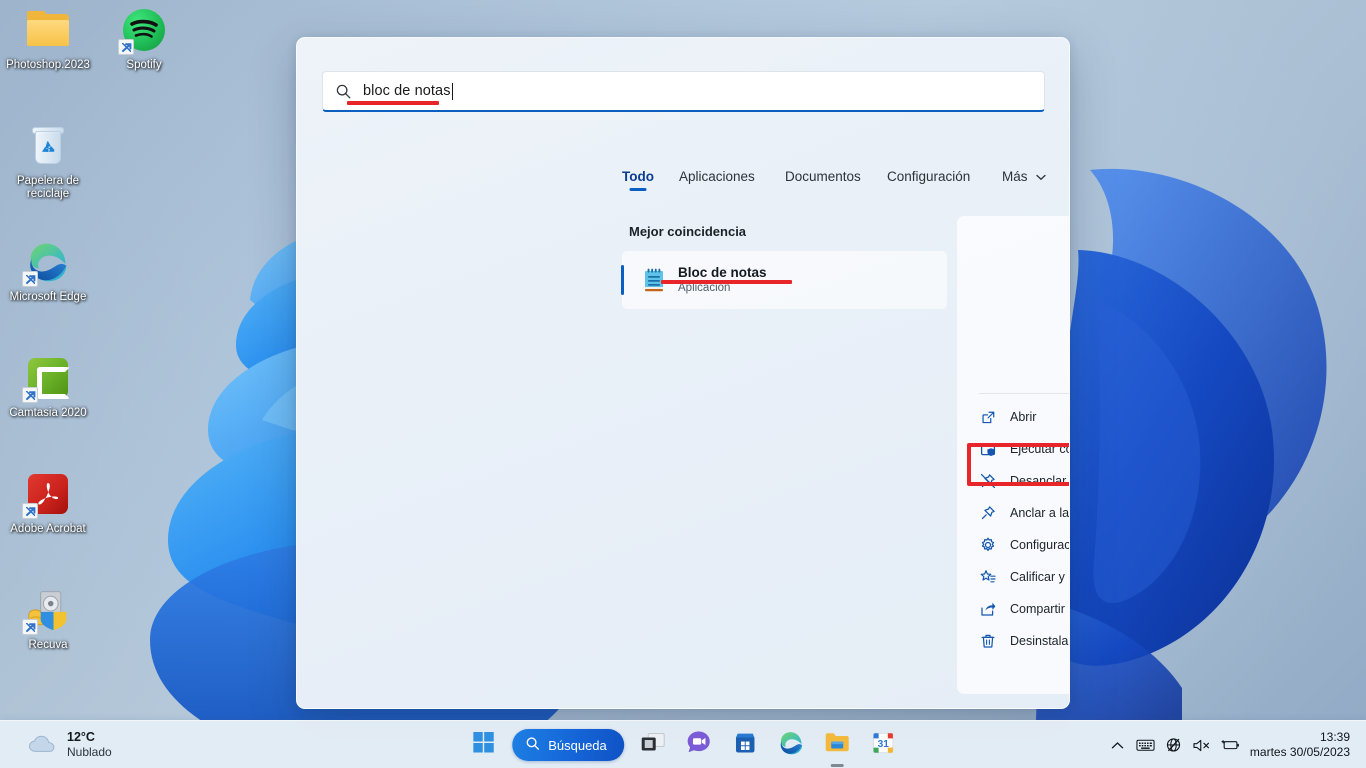 The height and width of the screenshot is (768, 1366). I want to click on desktop-icon-camtasia-2020: Camtasia 2020, so click(48, 387).